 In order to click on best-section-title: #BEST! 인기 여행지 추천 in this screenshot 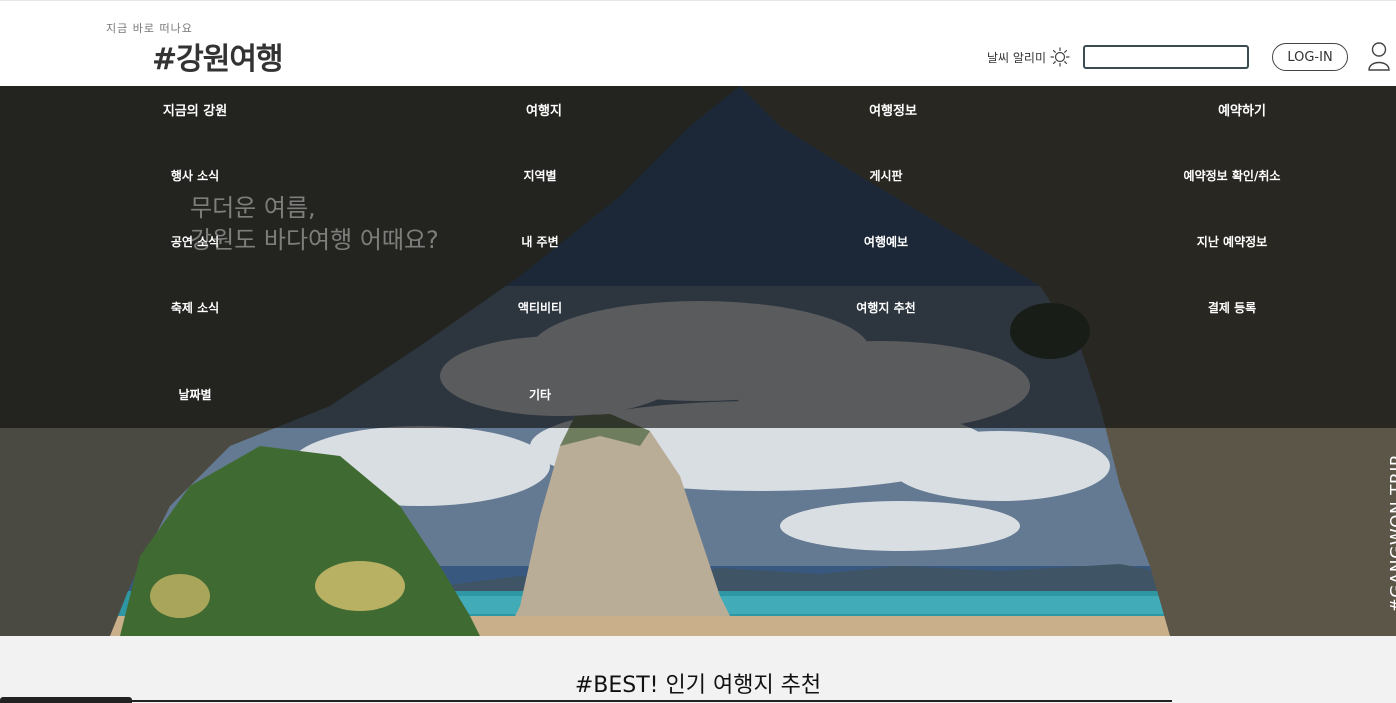, I will do `click(698, 685)`.